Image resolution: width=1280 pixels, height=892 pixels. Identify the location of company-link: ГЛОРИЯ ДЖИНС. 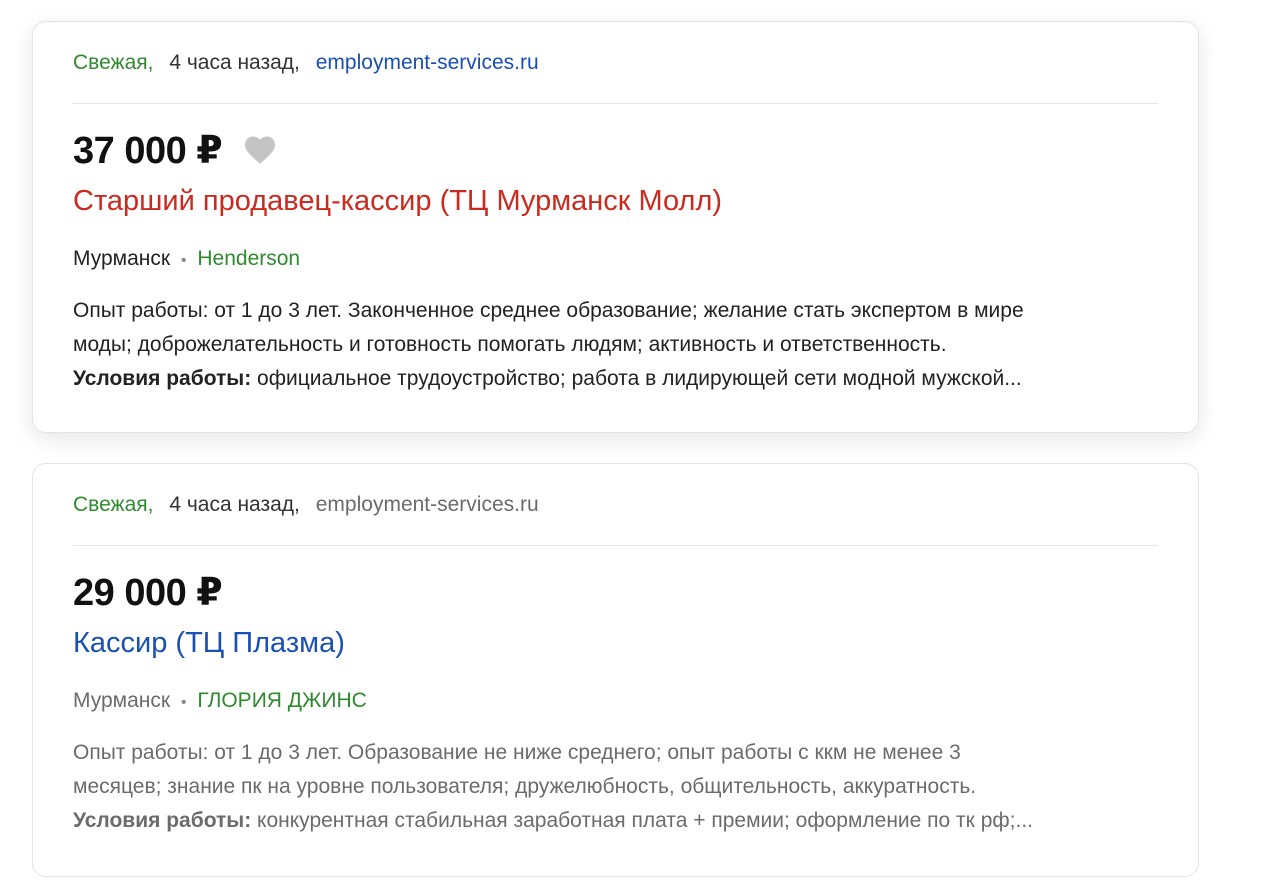
(281, 700).